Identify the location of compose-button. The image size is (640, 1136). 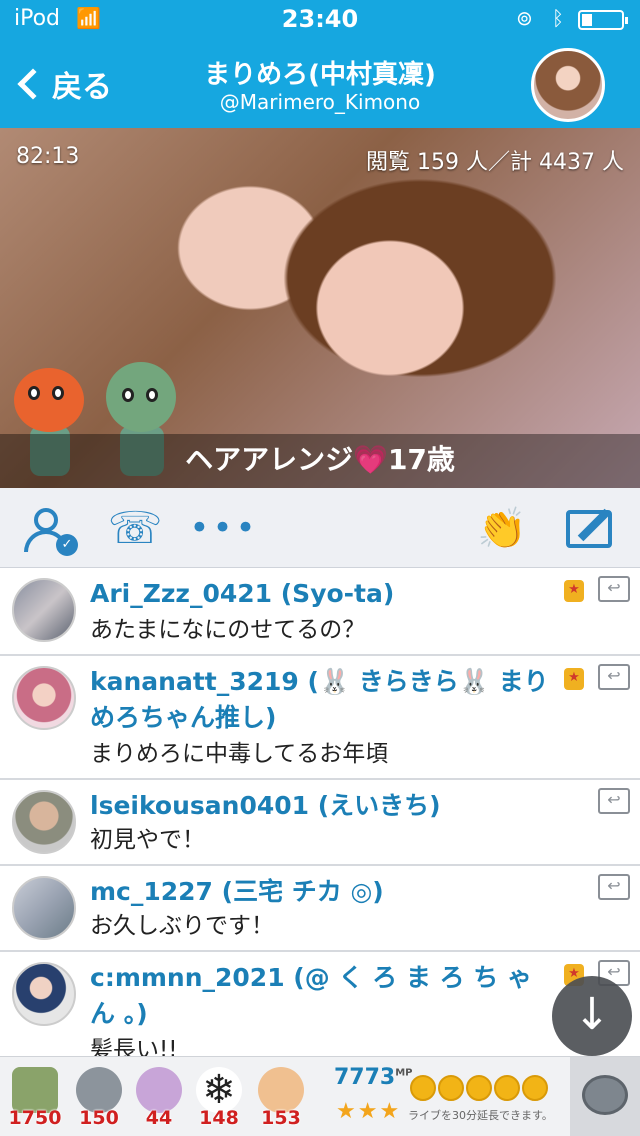
(593, 528).